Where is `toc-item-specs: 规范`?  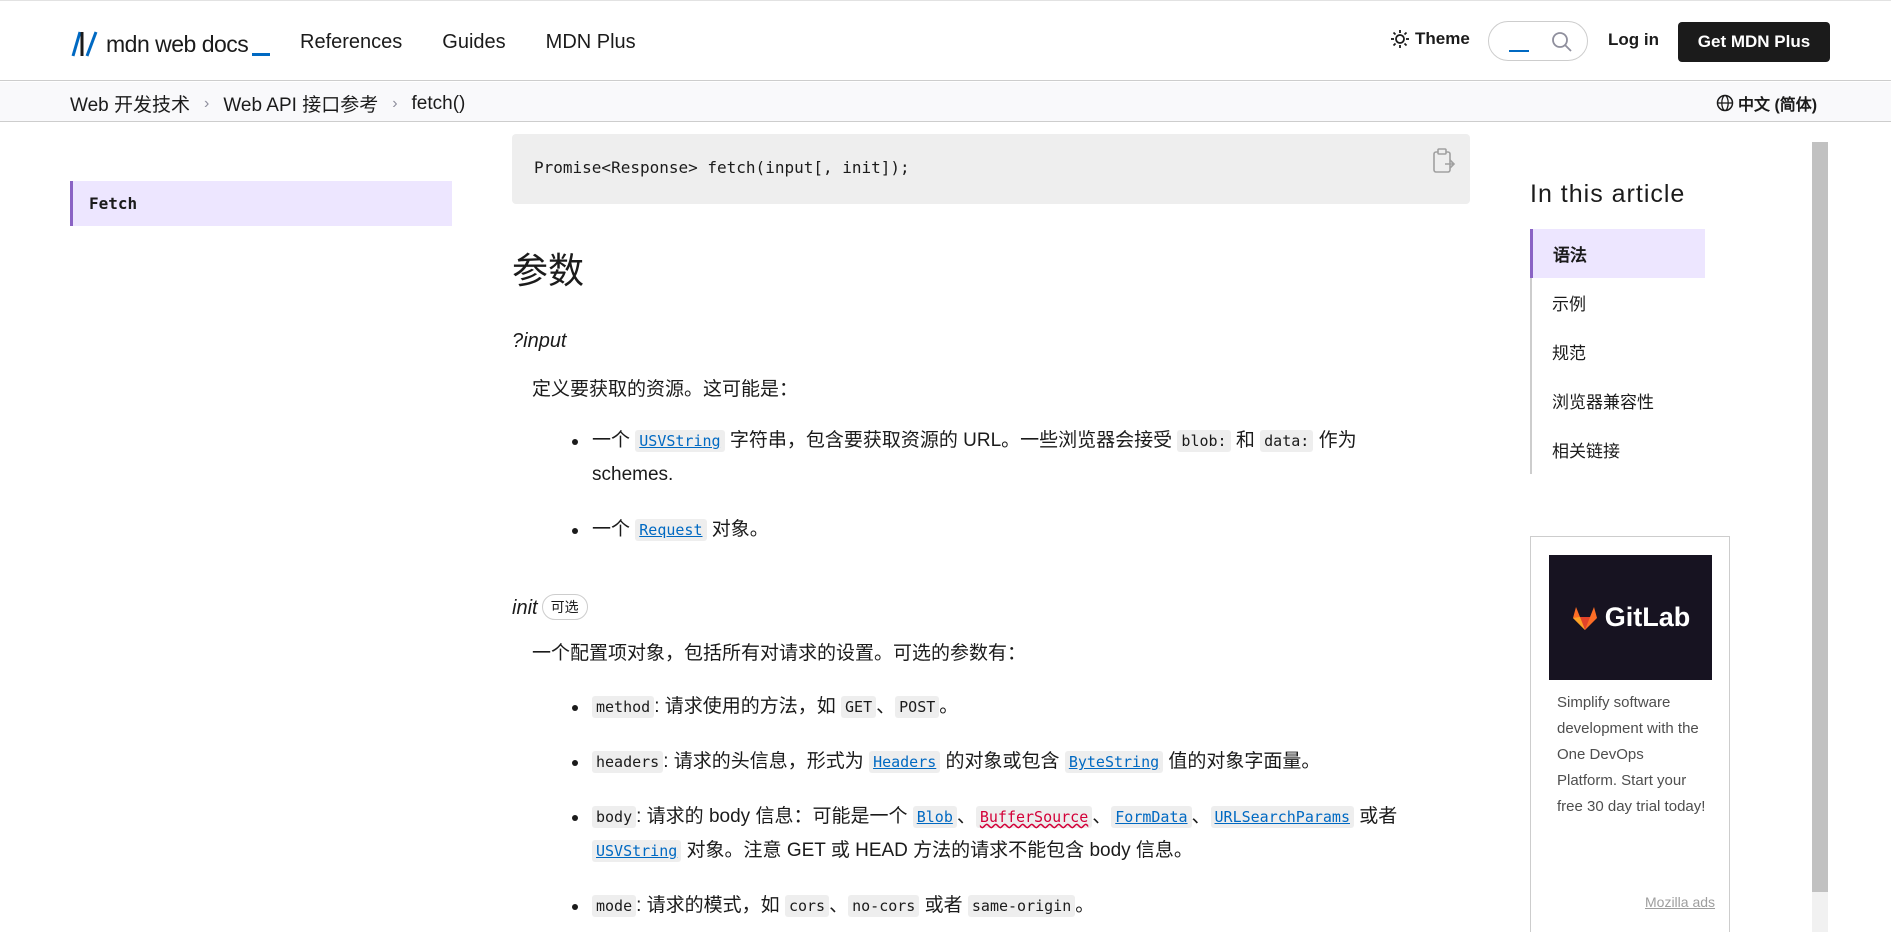 toc-item-specs: 规范 is located at coordinates (1618, 351).